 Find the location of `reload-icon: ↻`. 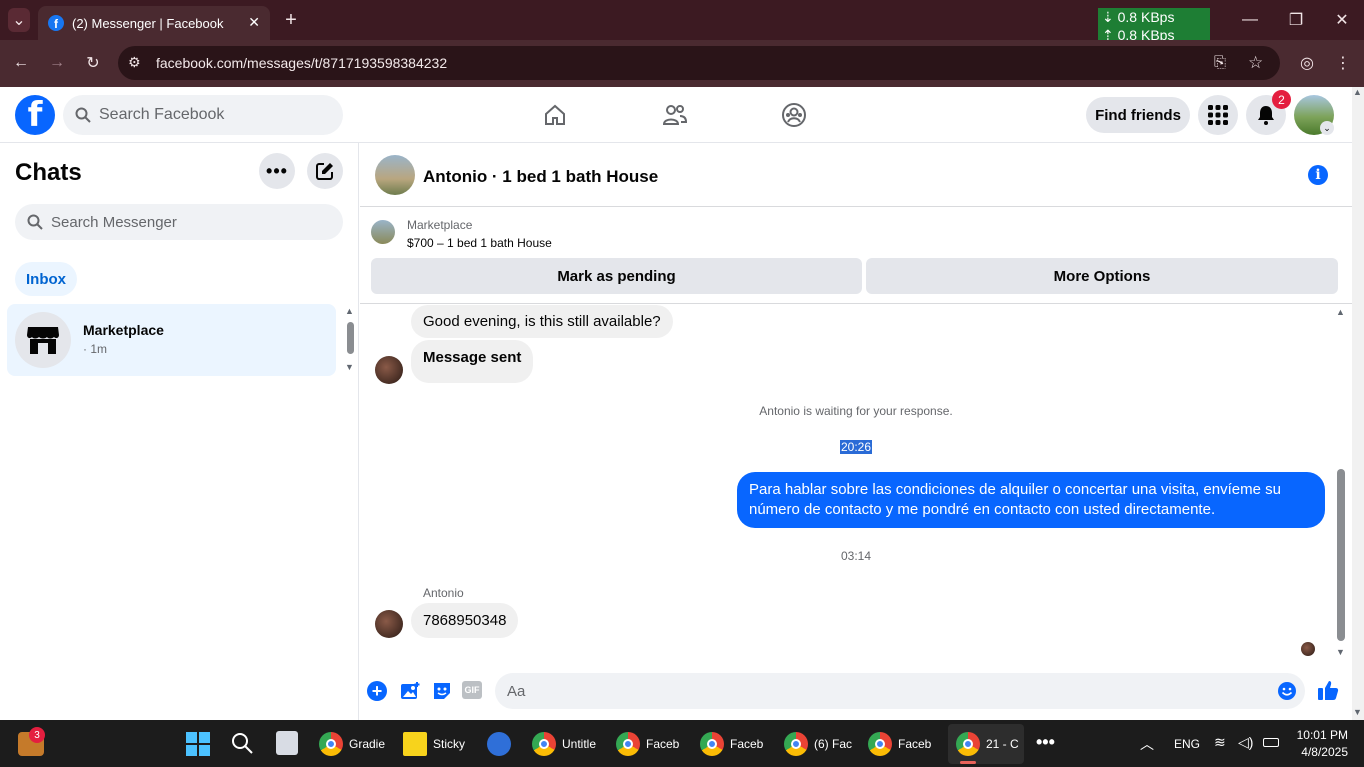

reload-icon: ↻ is located at coordinates (93, 63).